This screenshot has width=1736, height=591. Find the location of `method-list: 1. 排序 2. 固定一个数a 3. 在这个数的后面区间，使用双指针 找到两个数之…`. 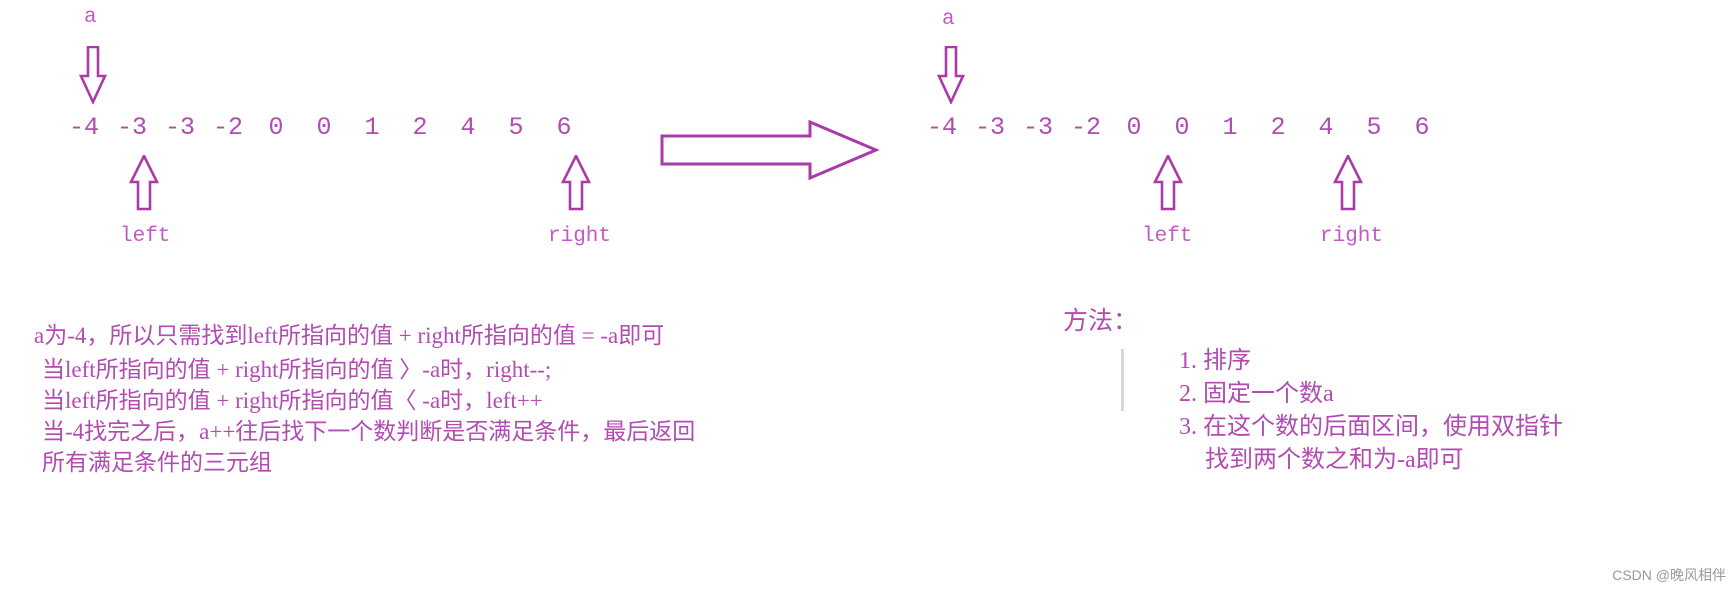

method-list: 1. 排序 2. 固定一个数a 3. 在这个数的后面区间，使用双指针 找到两个数之… is located at coordinates (1372, 411).